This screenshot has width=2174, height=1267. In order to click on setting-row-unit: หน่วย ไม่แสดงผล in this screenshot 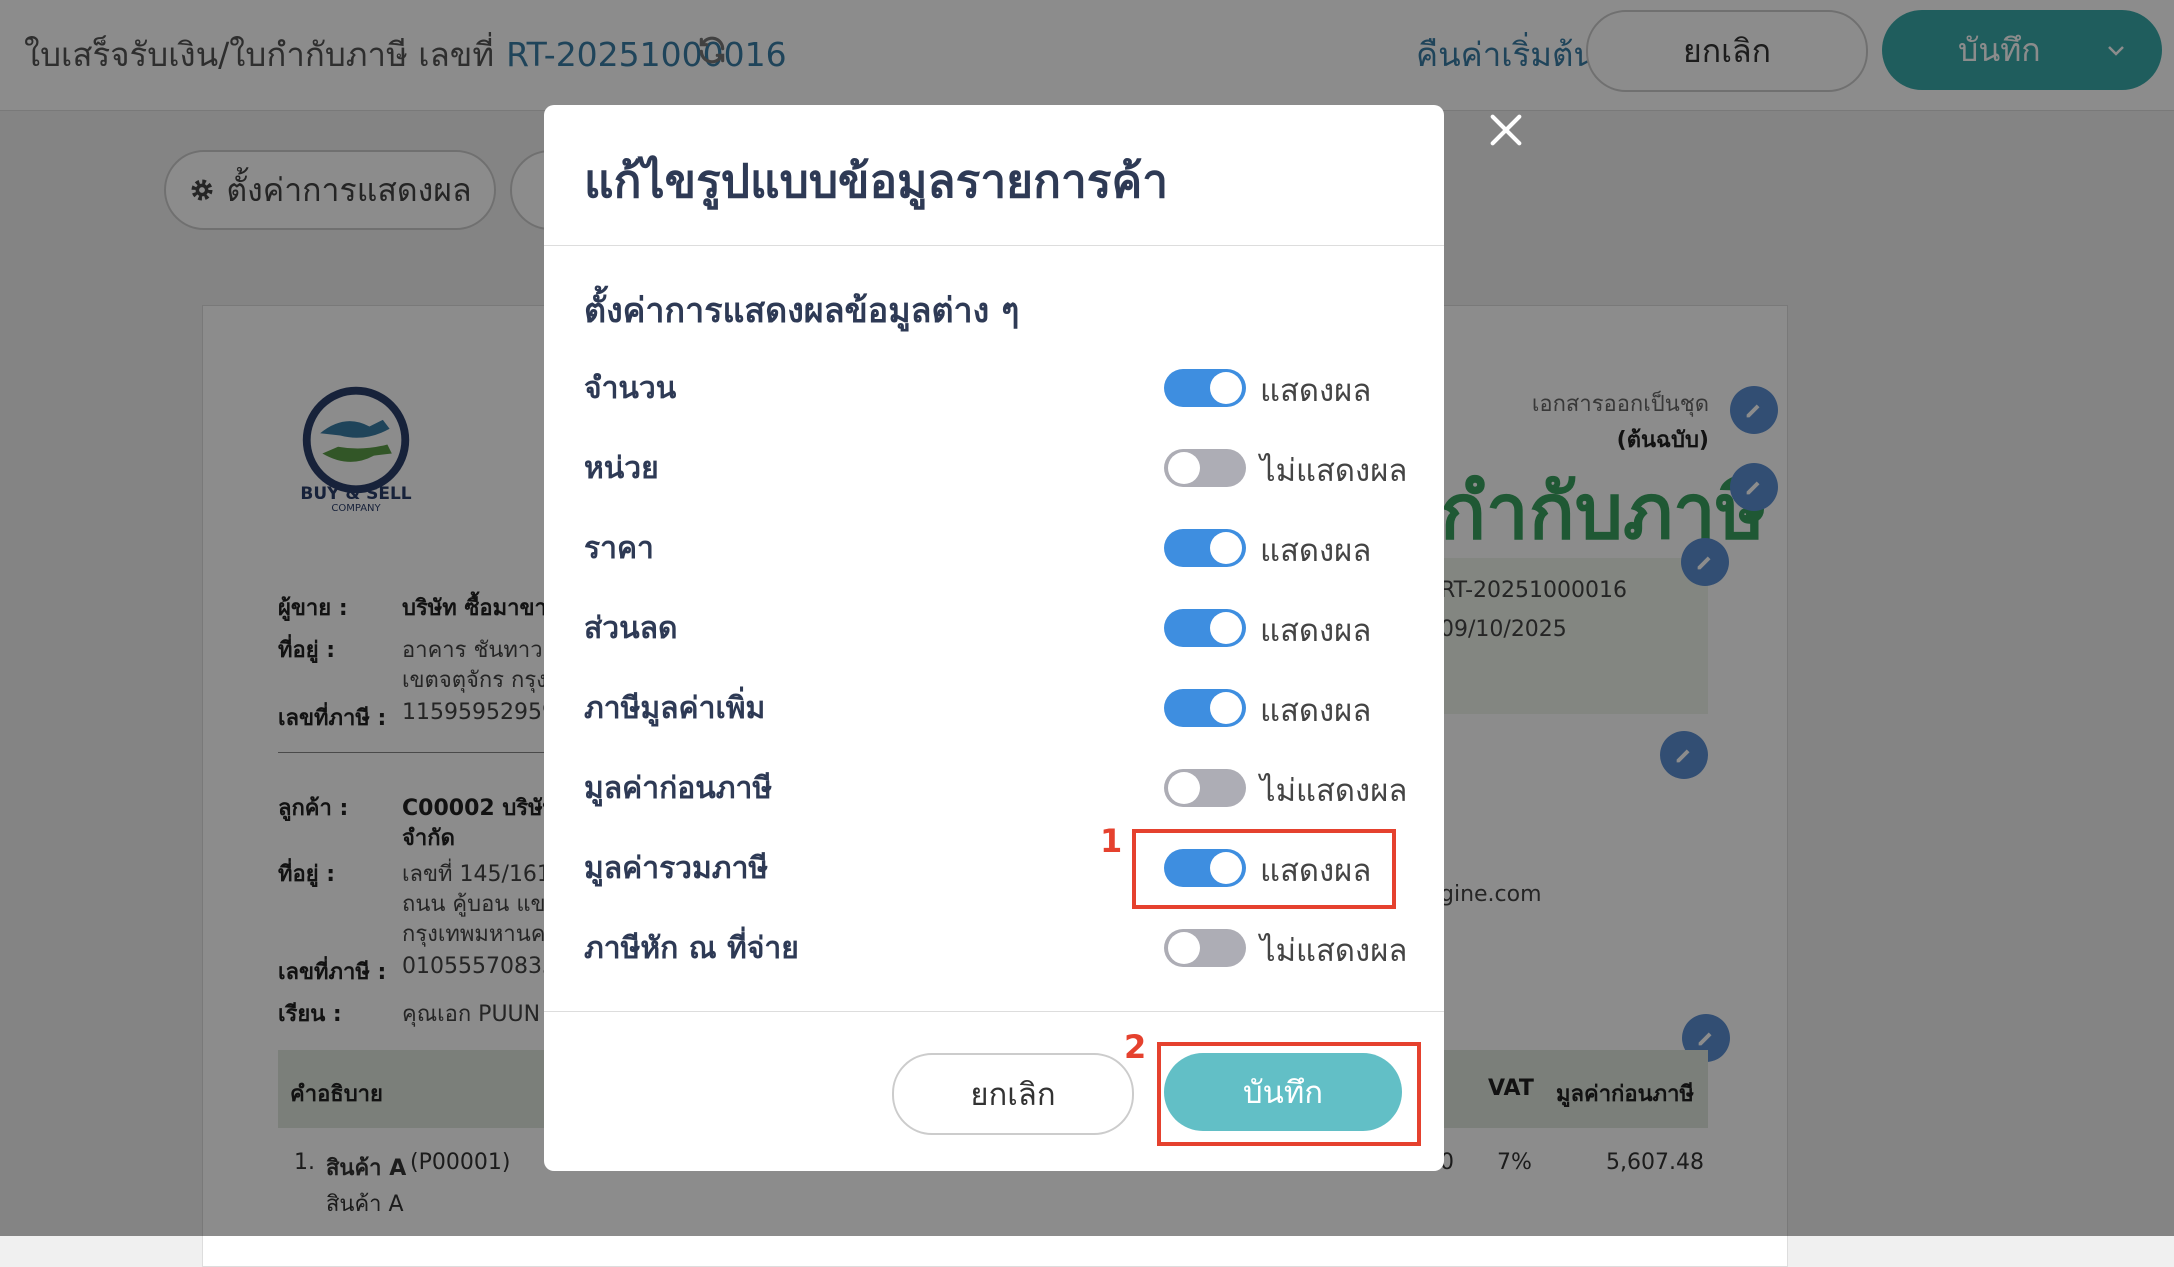, I will do `click(994, 467)`.